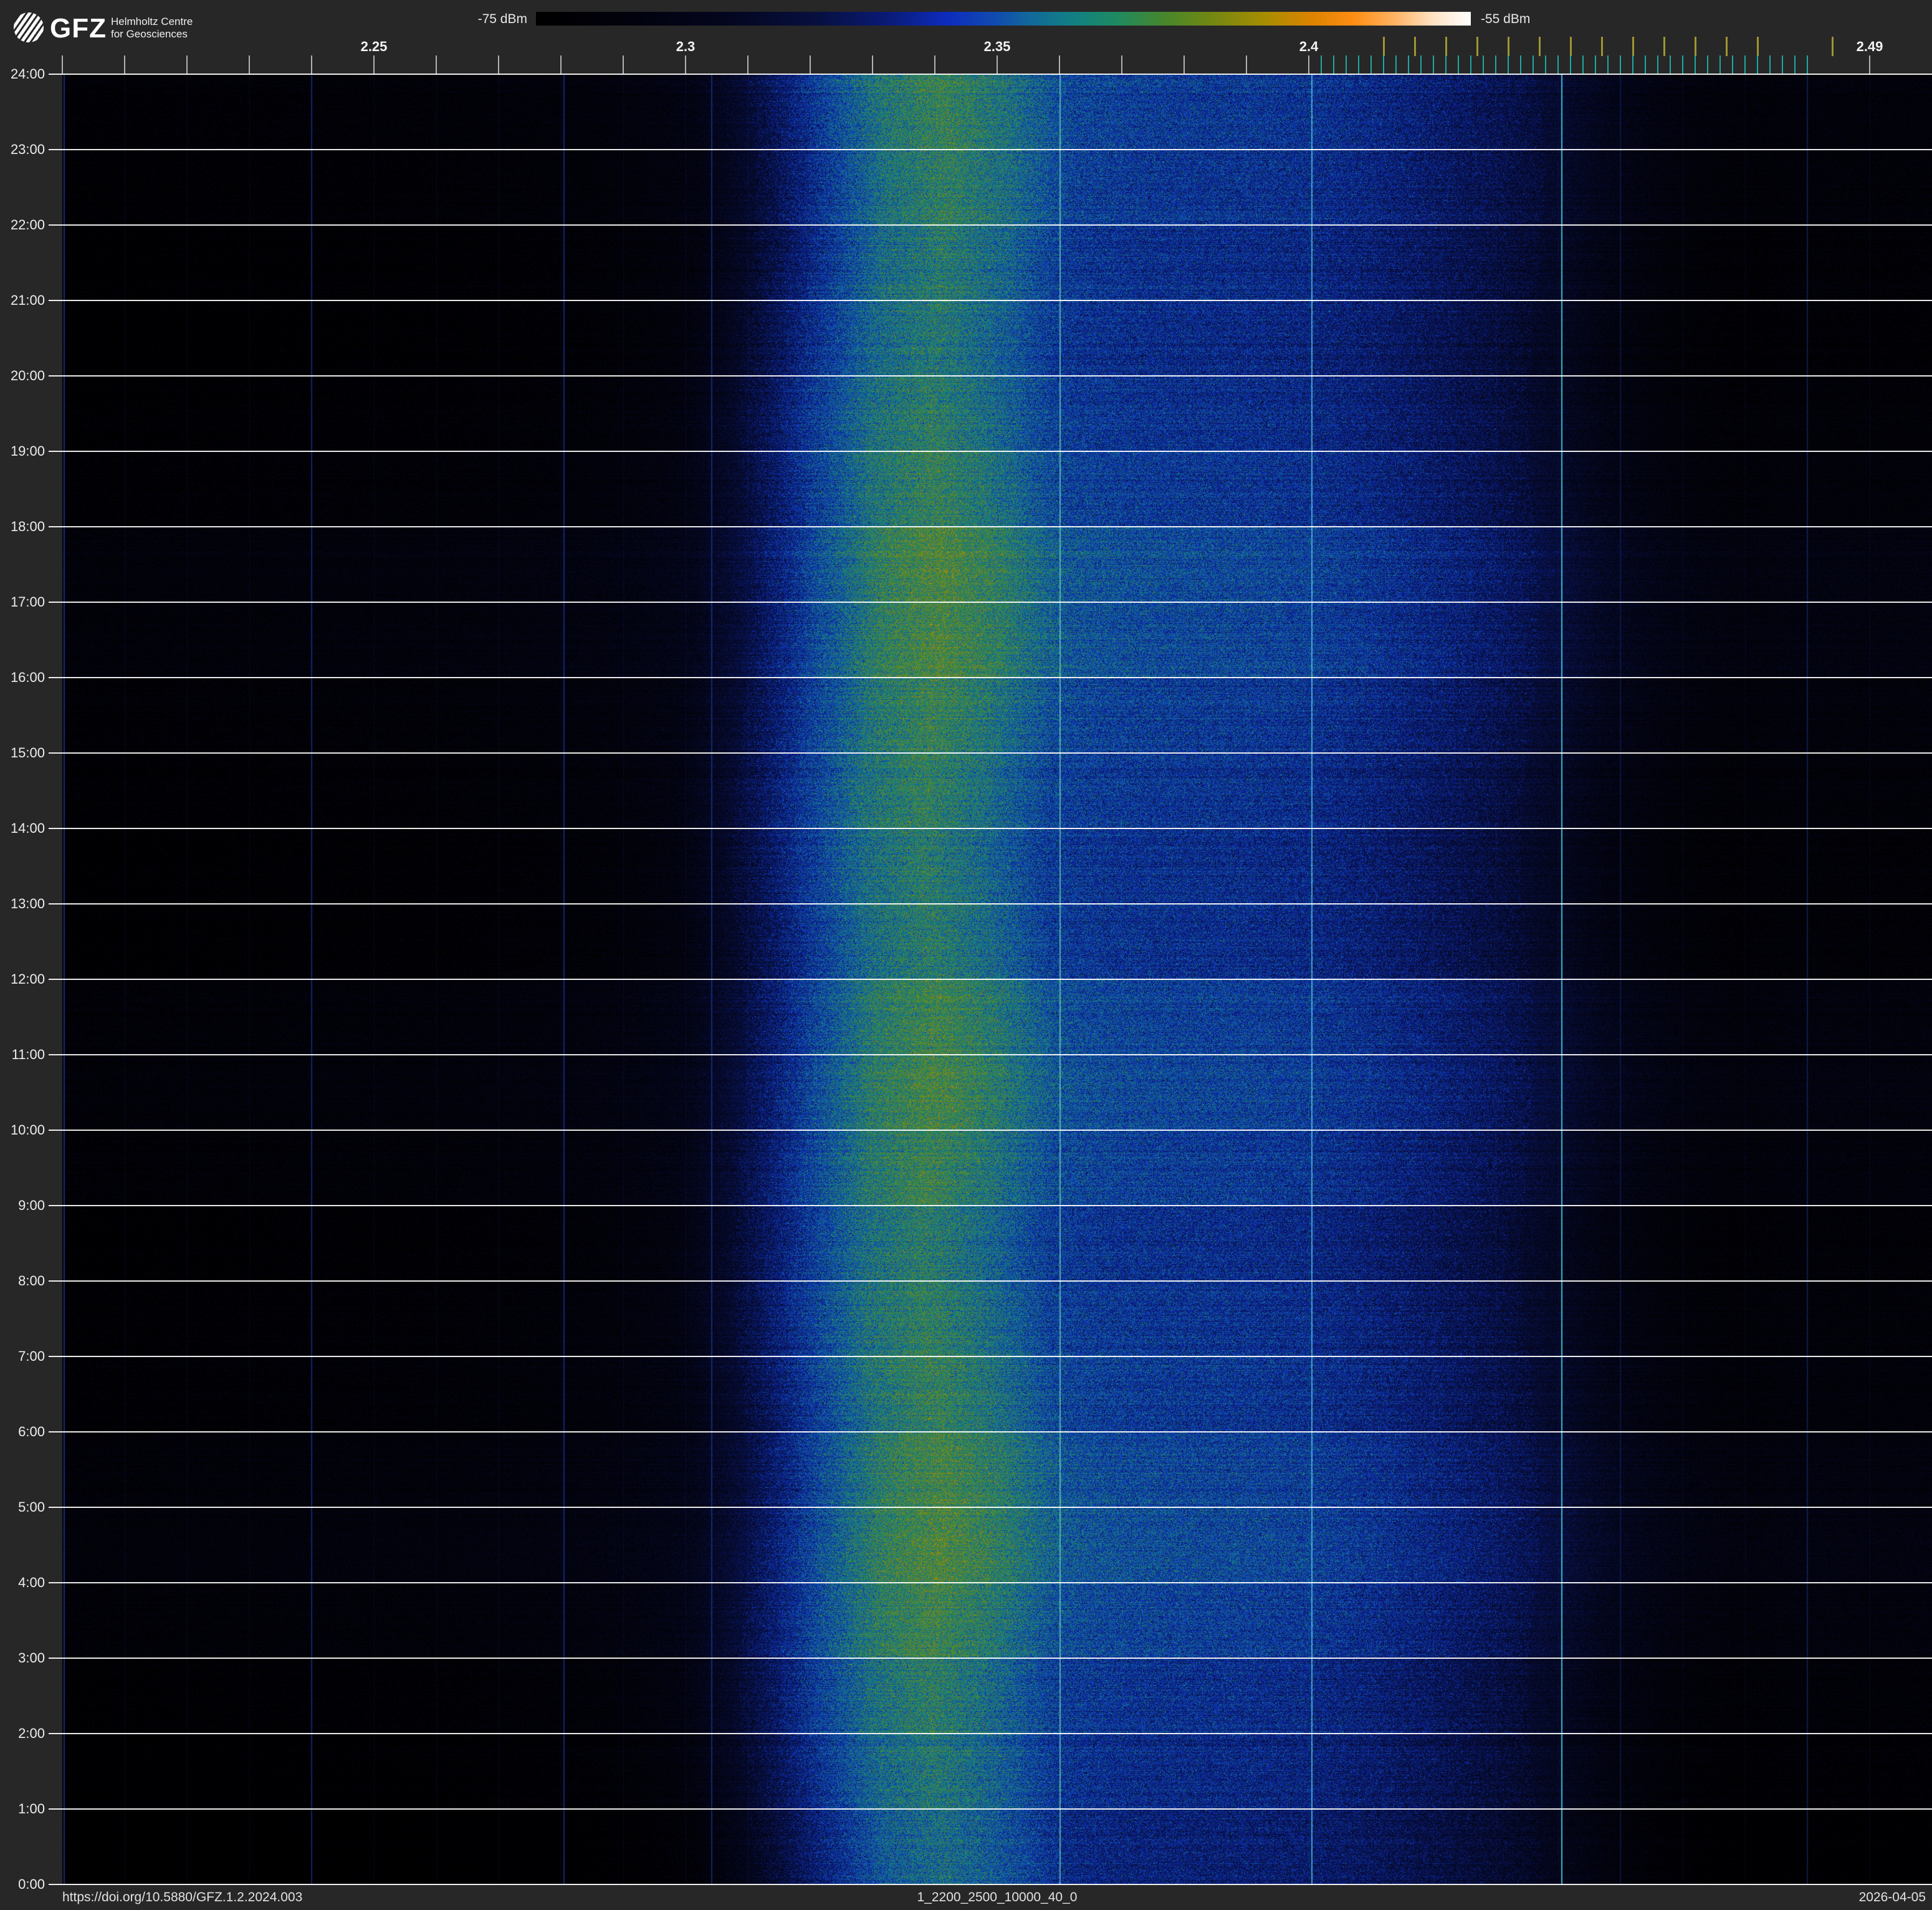 The image size is (1932, 1910). I want to click on dataset-name: 1_2200_2500_10000_40_0, so click(997, 1897).